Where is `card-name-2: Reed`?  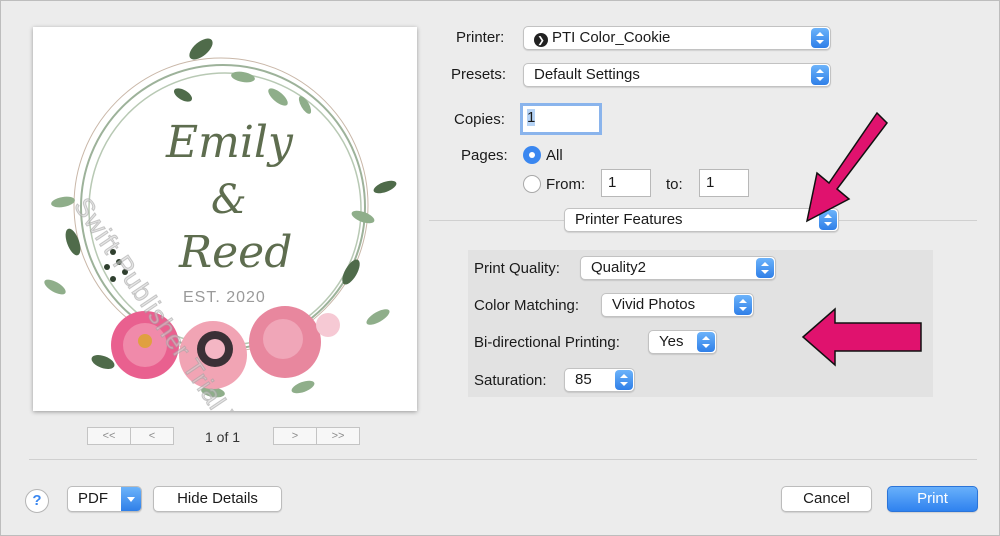 card-name-2: Reed is located at coordinates (236, 252).